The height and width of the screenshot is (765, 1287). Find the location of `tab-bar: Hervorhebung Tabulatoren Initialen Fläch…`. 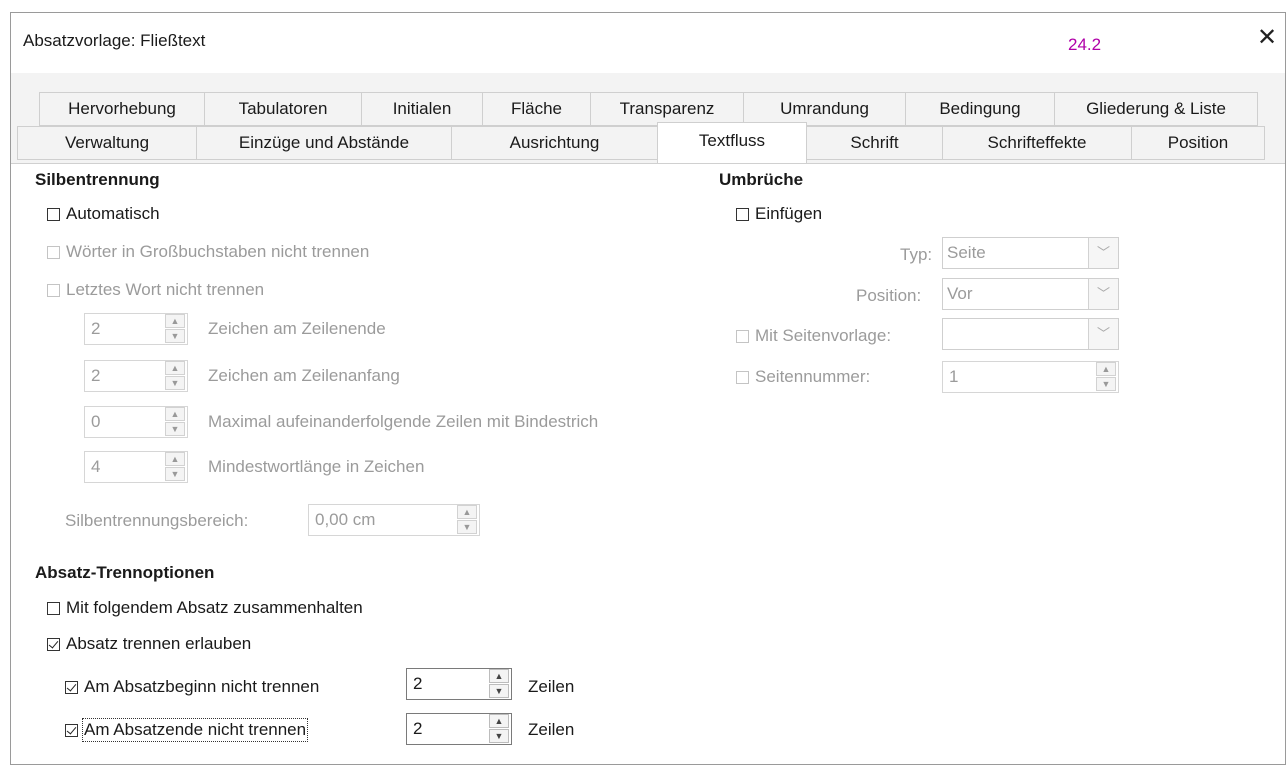

tab-bar: Hervorhebung Tabulatoren Initialen Fläch… is located at coordinates (648, 118).